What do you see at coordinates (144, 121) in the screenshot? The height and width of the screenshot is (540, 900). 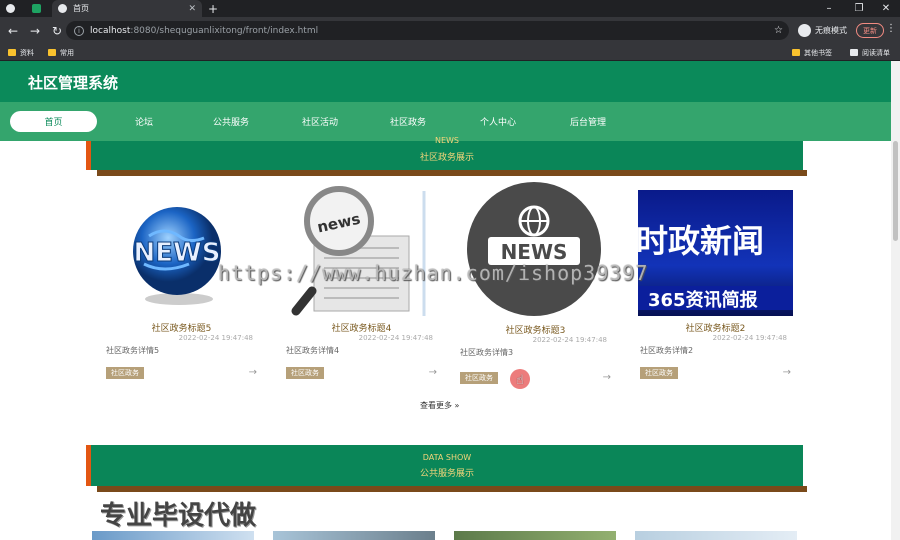 I see `nav-forum: 论坛` at bounding box center [144, 121].